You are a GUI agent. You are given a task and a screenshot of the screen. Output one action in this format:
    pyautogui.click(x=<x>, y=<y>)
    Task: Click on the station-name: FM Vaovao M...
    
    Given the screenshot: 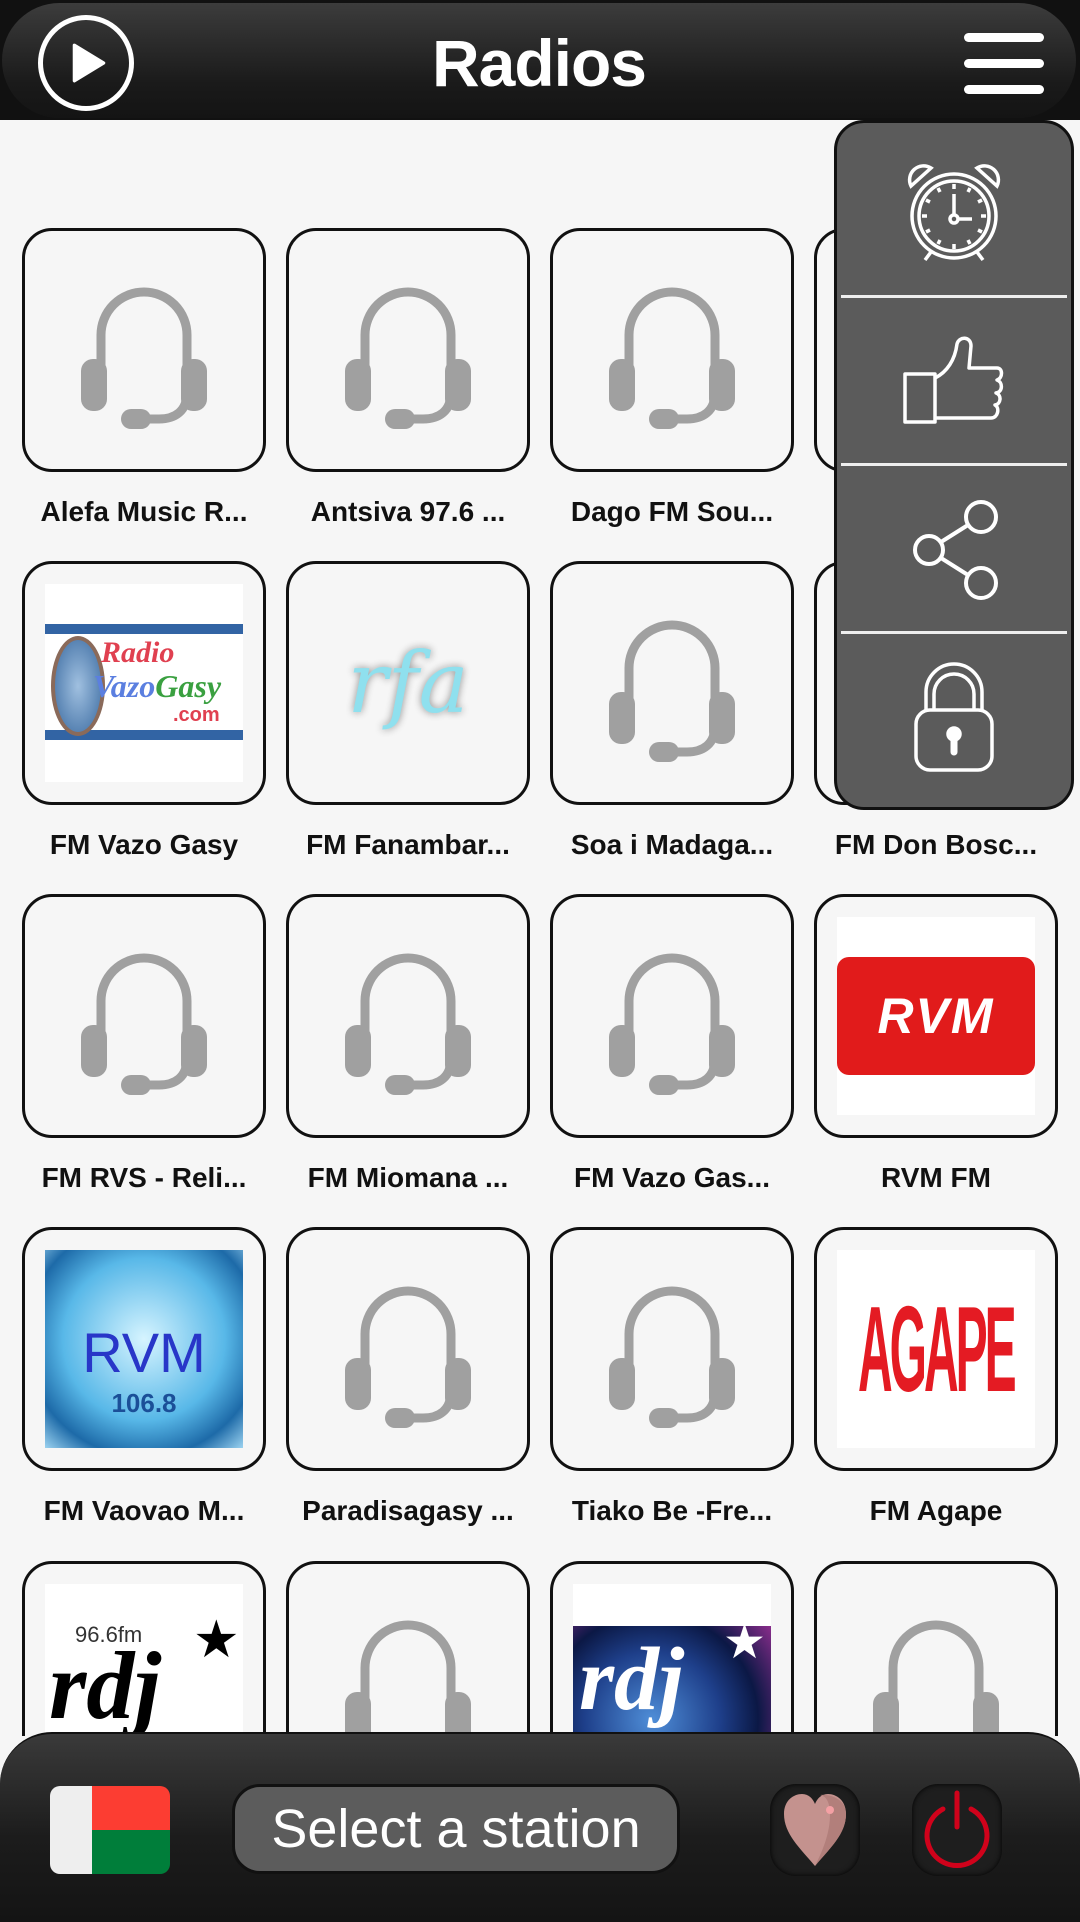 What is the action you would take?
    pyautogui.click(x=144, y=1510)
    